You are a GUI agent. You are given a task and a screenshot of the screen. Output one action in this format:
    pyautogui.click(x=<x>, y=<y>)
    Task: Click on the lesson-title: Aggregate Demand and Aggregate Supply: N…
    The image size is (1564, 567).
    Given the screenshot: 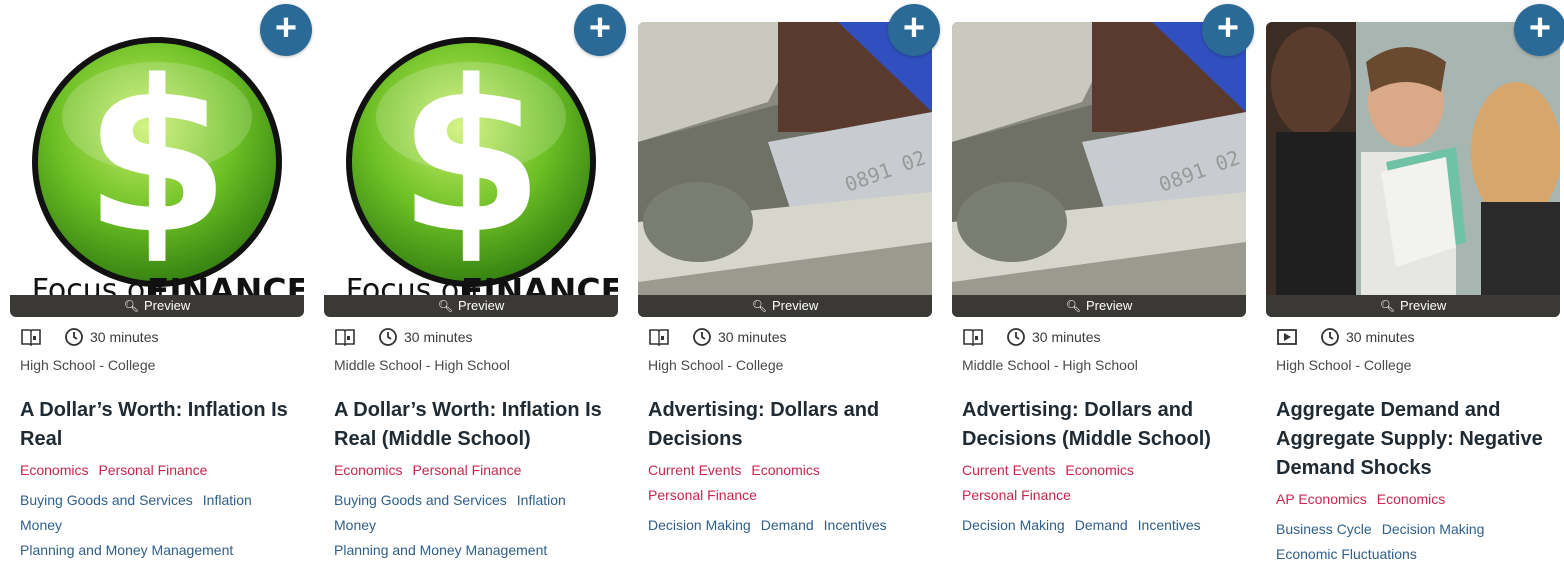 What is the action you would take?
    pyautogui.click(x=1418, y=439)
    